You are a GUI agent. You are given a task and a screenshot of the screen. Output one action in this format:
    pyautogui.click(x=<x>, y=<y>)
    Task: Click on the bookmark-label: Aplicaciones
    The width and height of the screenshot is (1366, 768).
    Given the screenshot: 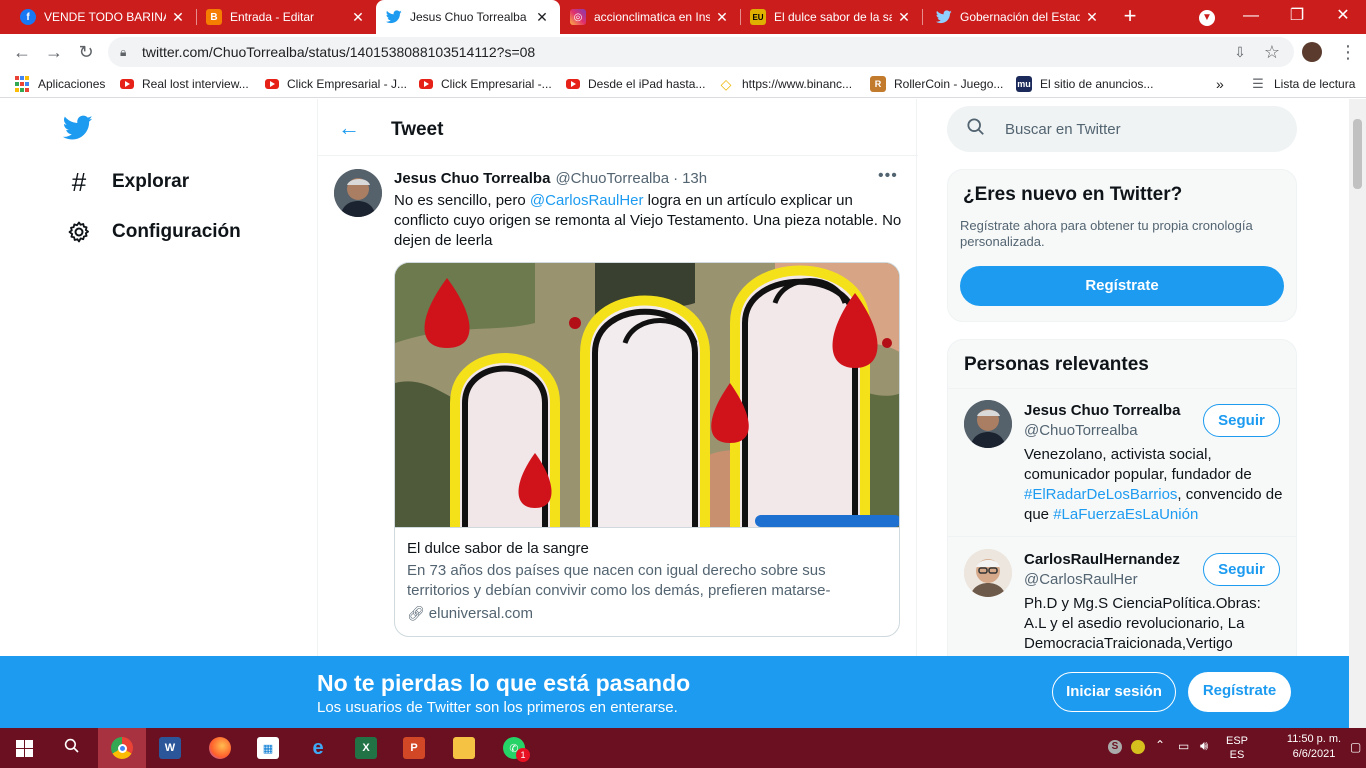 What is the action you would take?
    pyautogui.click(x=72, y=84)
    